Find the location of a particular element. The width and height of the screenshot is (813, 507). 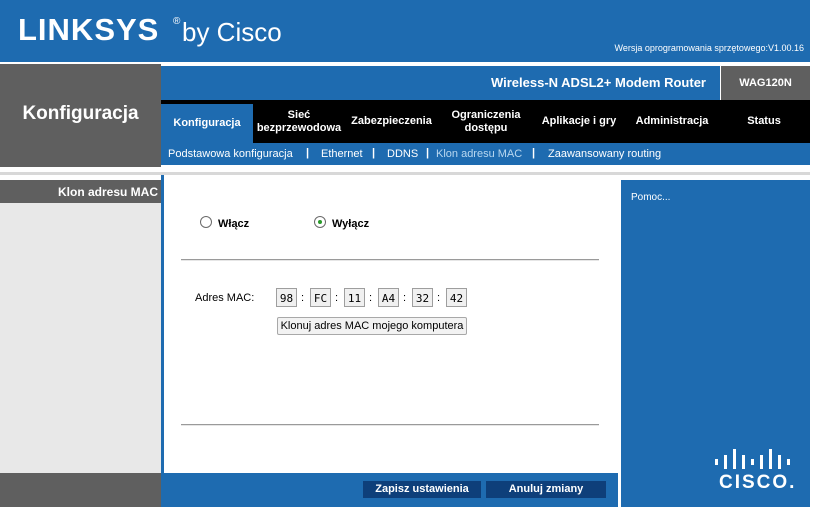

left-footer is located at coordinates (80, 490).